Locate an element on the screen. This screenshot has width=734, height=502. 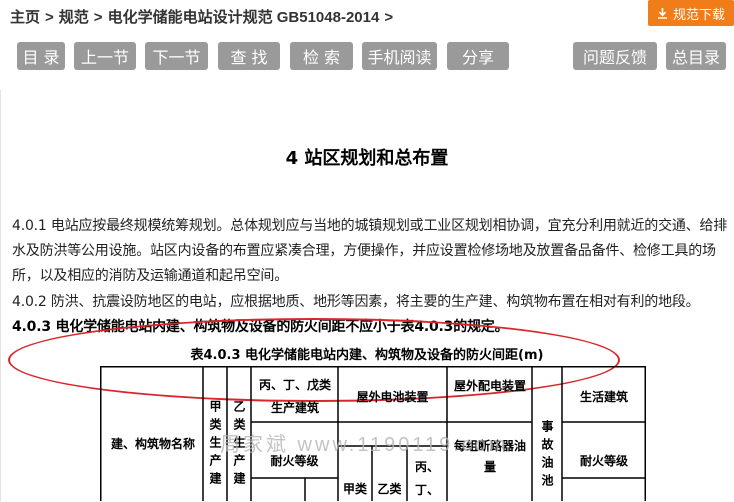
next-section-button: 下一节 is located at coordinates (176, 56).